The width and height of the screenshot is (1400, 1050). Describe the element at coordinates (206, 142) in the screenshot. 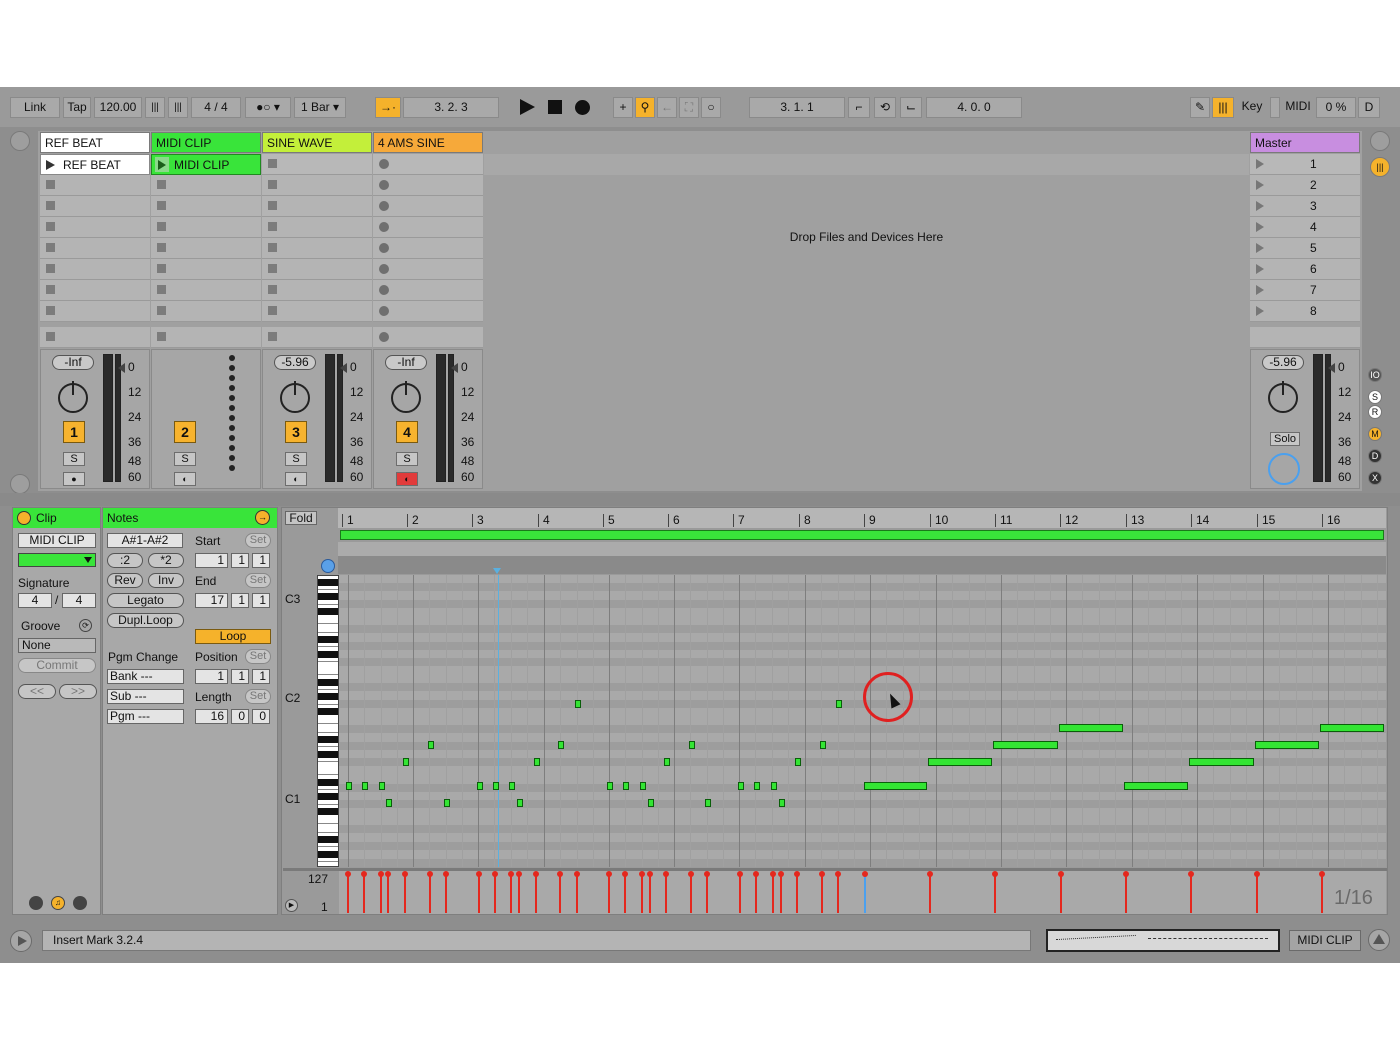

I see `track-header-midi-clip: MIDI CLIP` at that location.